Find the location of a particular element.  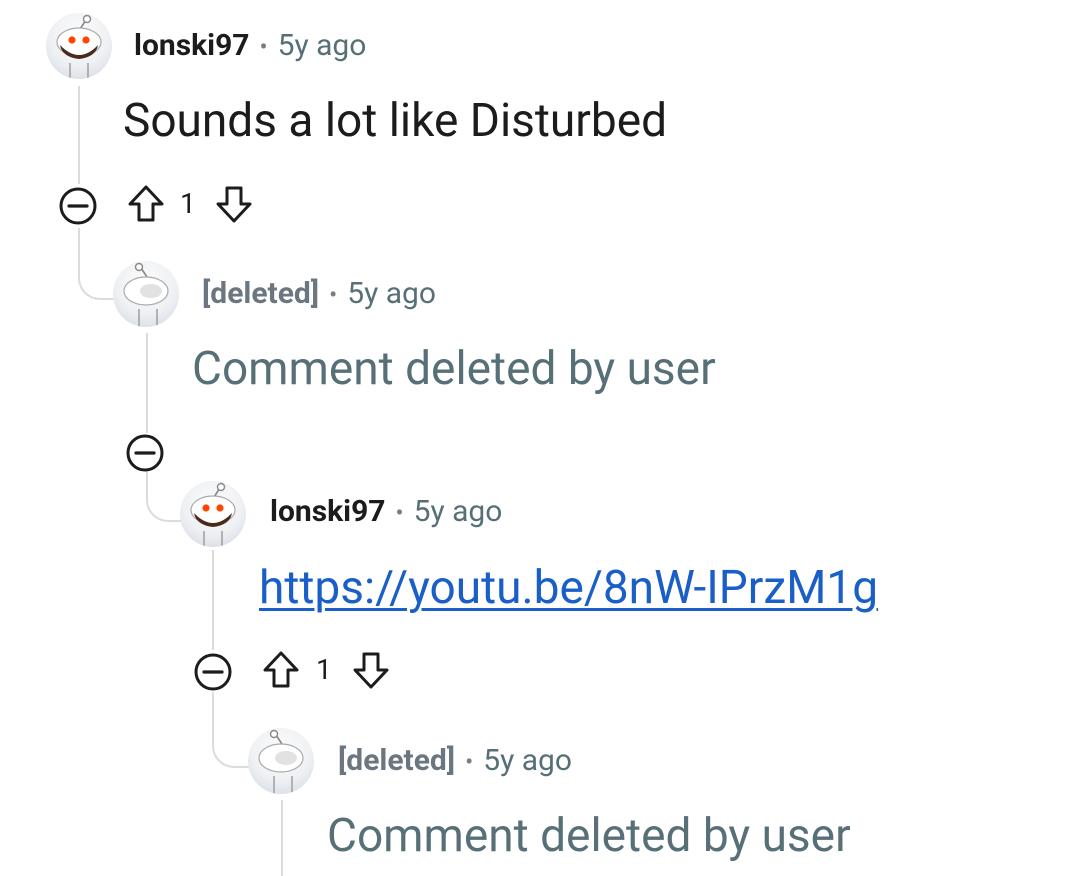

comment-body: Sounds a lot like Disturbed is located at coordinates (395, 121).